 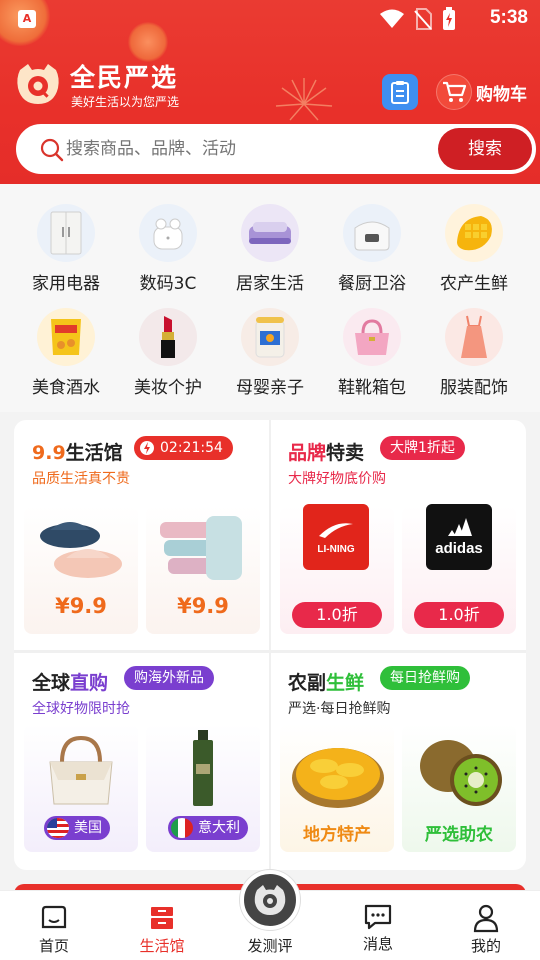 What do you see at coordinates (304, 99) in the screenshot?
I see `firework-decoration` at bounding box center [304, 99].